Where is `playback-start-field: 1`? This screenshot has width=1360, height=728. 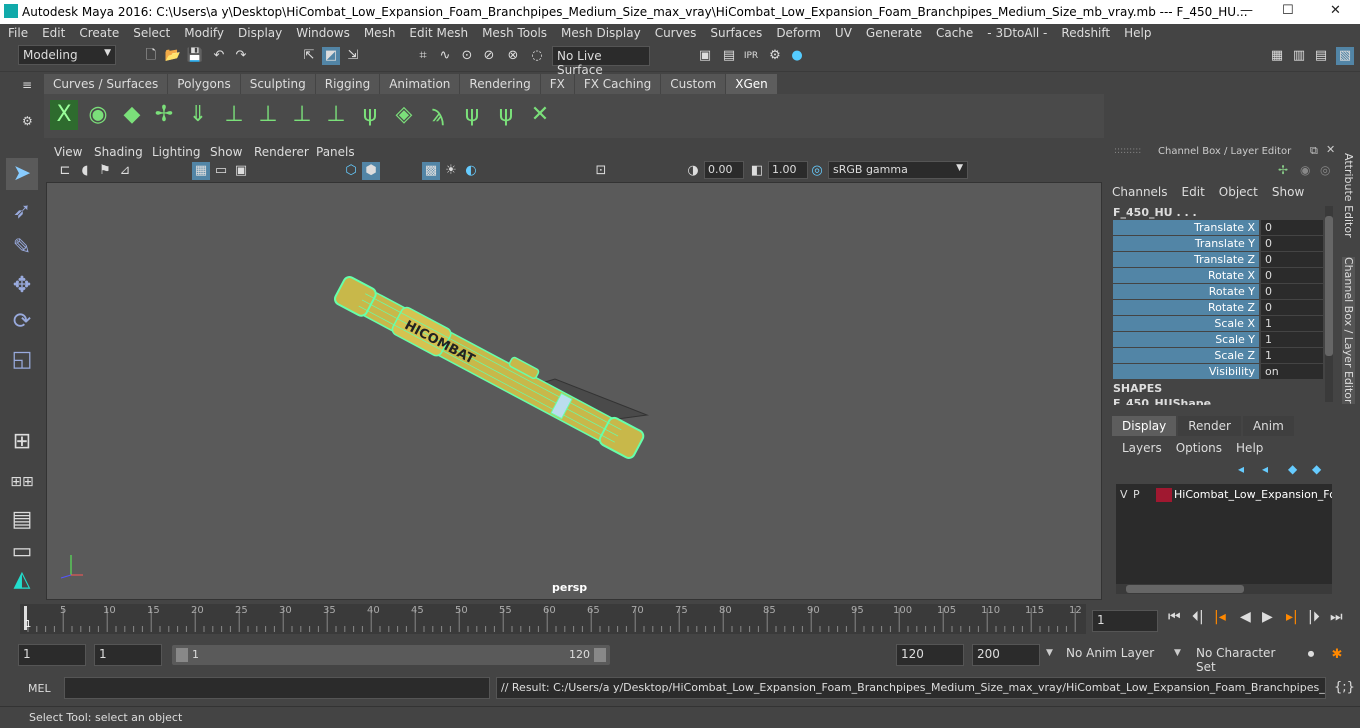 playback-start-field: 1 is located at coordinates (128, 655).